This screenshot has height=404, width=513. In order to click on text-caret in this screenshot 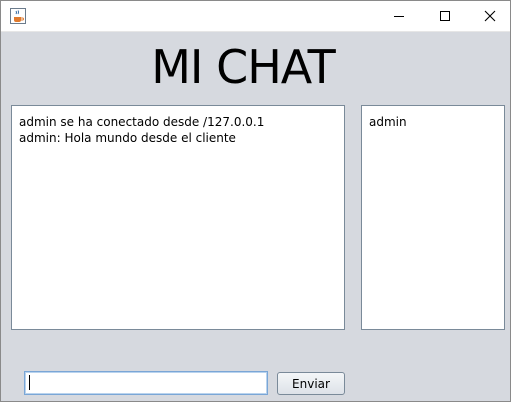, I will do `click(29, 382)`.